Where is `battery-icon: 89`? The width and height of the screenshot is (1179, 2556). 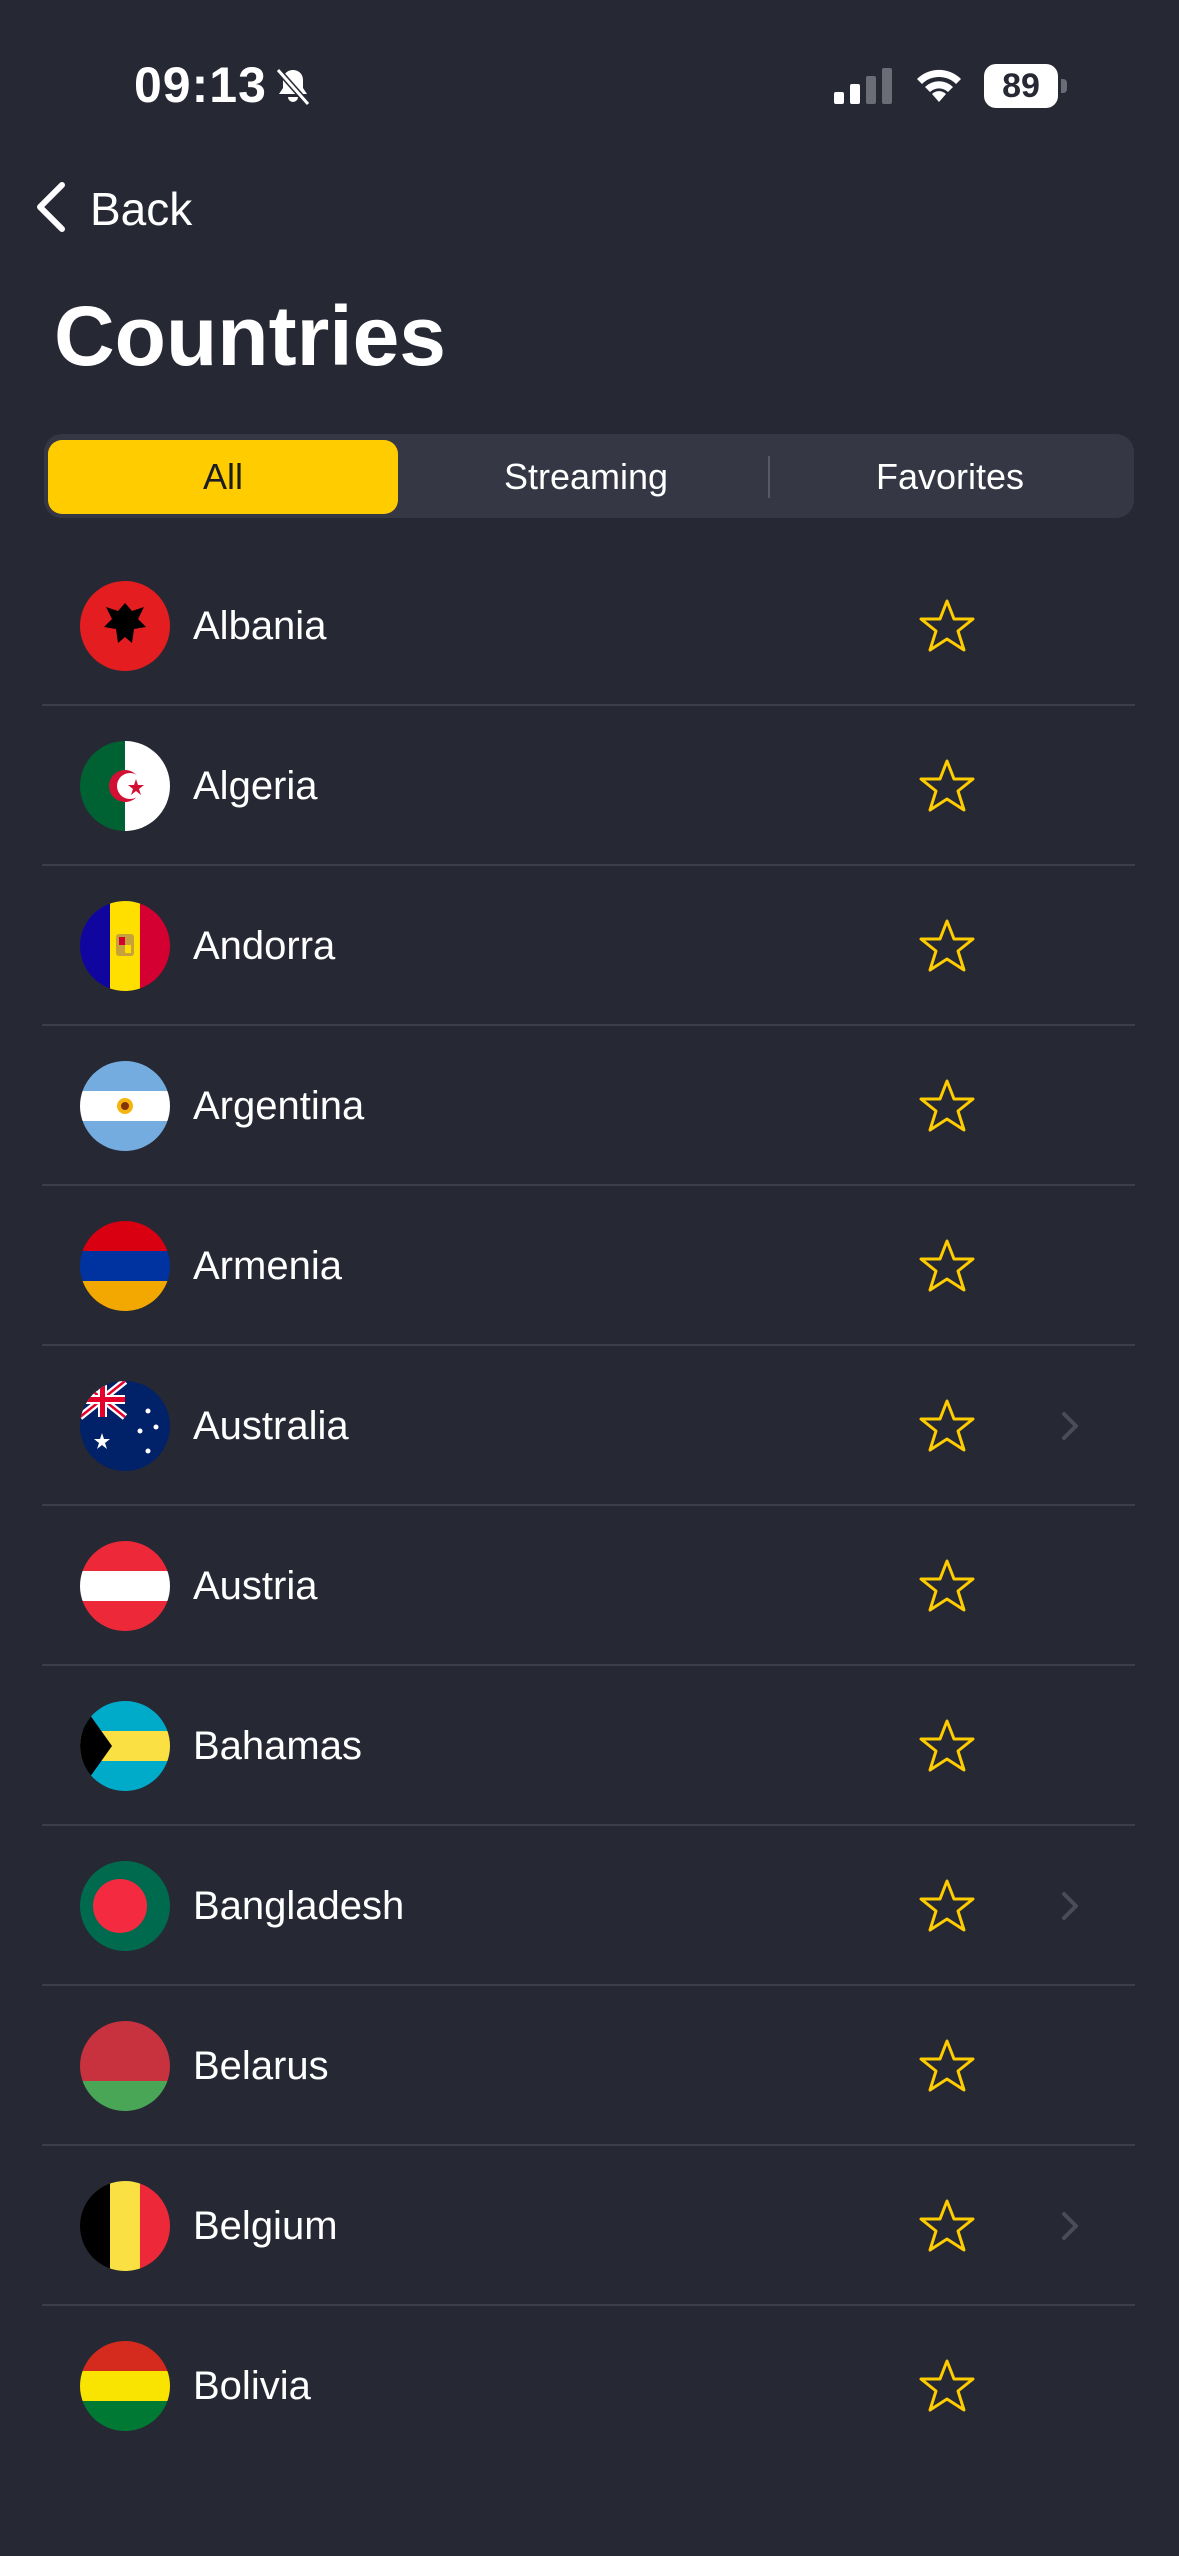
battery-icon: 89 is located at coordinates (1026, 86).